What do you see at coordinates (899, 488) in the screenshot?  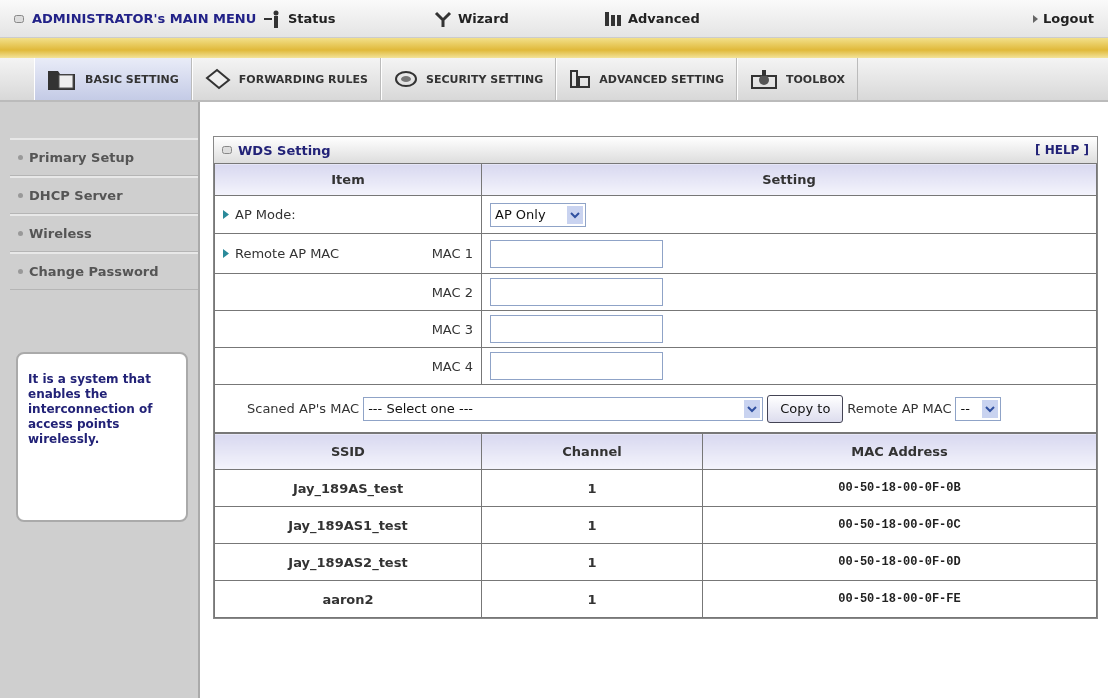 I see `mac-address-cell: 00-50-18-00-0F-0B` at bounding box center [899, 488].